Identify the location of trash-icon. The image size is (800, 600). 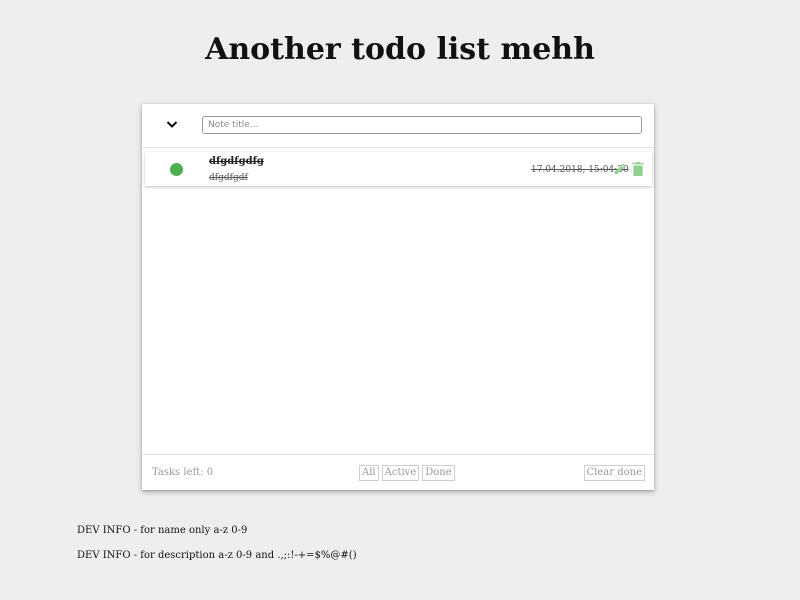
(638, 169).